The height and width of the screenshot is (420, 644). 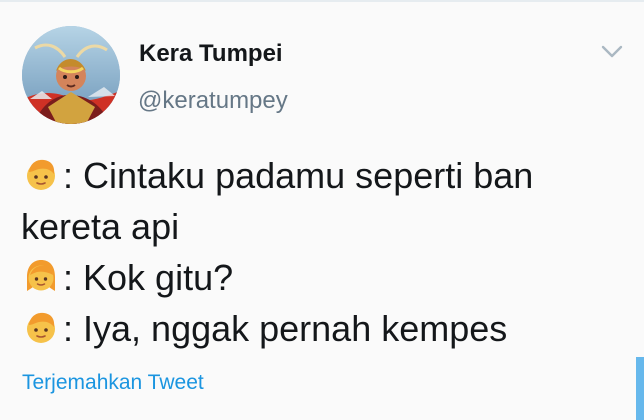 What do you see at coordinates (322, 1) in the screenshot?
I see `top-divider` at bounding box center [322, 1].